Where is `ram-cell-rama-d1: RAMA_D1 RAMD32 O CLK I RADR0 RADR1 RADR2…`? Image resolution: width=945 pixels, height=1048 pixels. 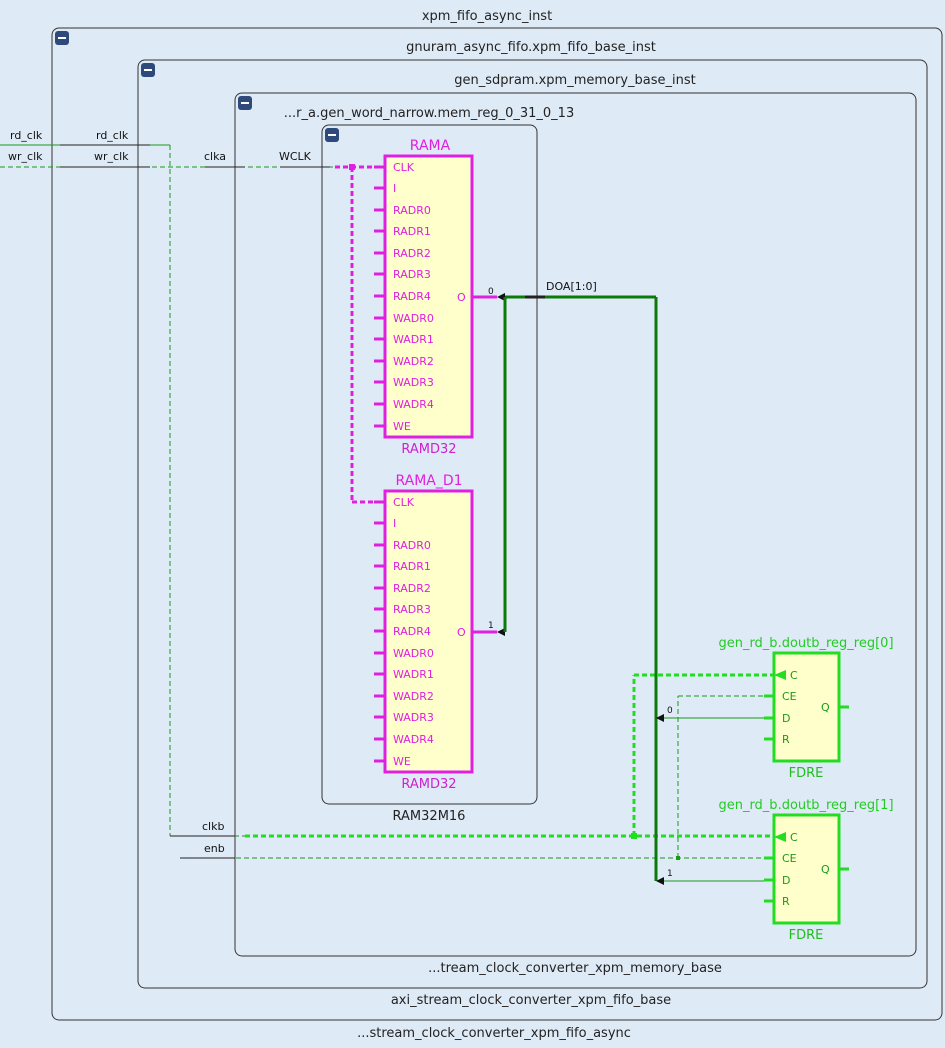 ram-cell-rama-d1: RAMA_D1 RAMD32 O CLK I RADR0 RADR1 RADR2… is located at coordinates (424, 632).